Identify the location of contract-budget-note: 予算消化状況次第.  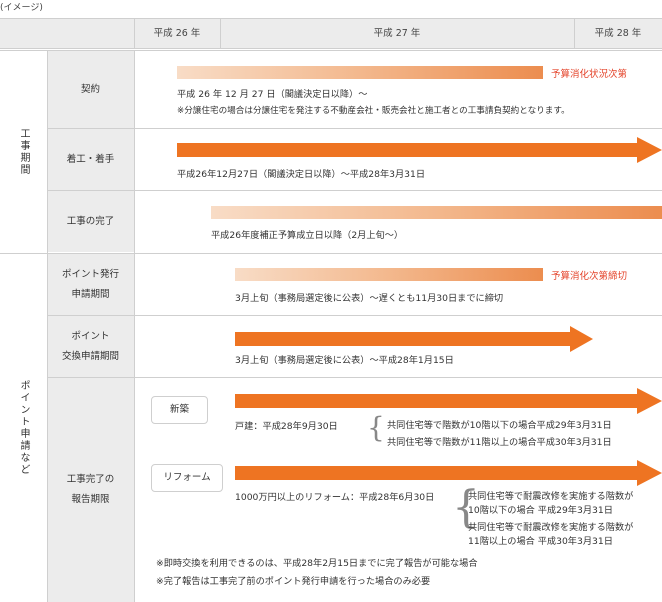
(589, 74).